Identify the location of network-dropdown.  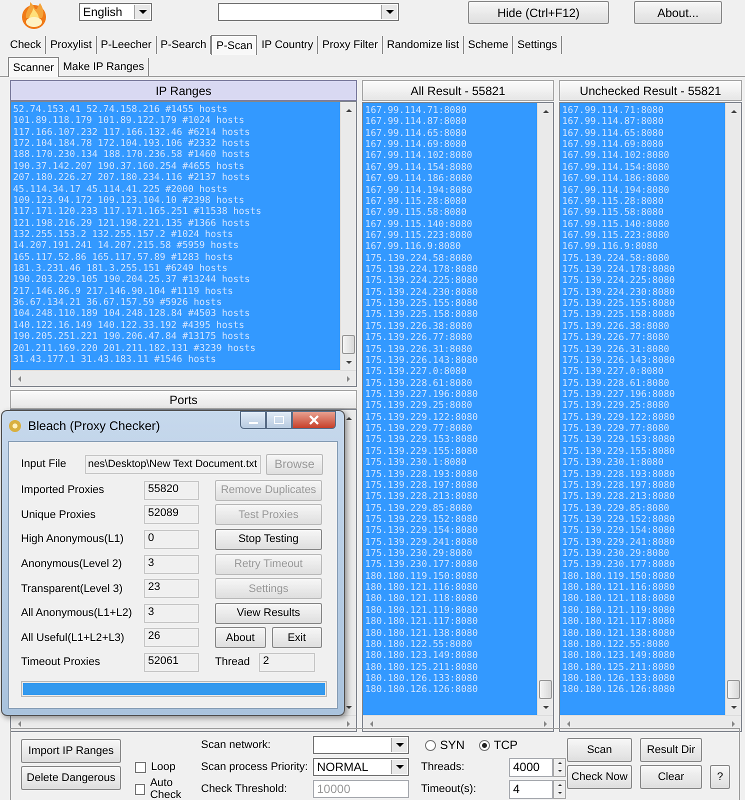
(361, 745).